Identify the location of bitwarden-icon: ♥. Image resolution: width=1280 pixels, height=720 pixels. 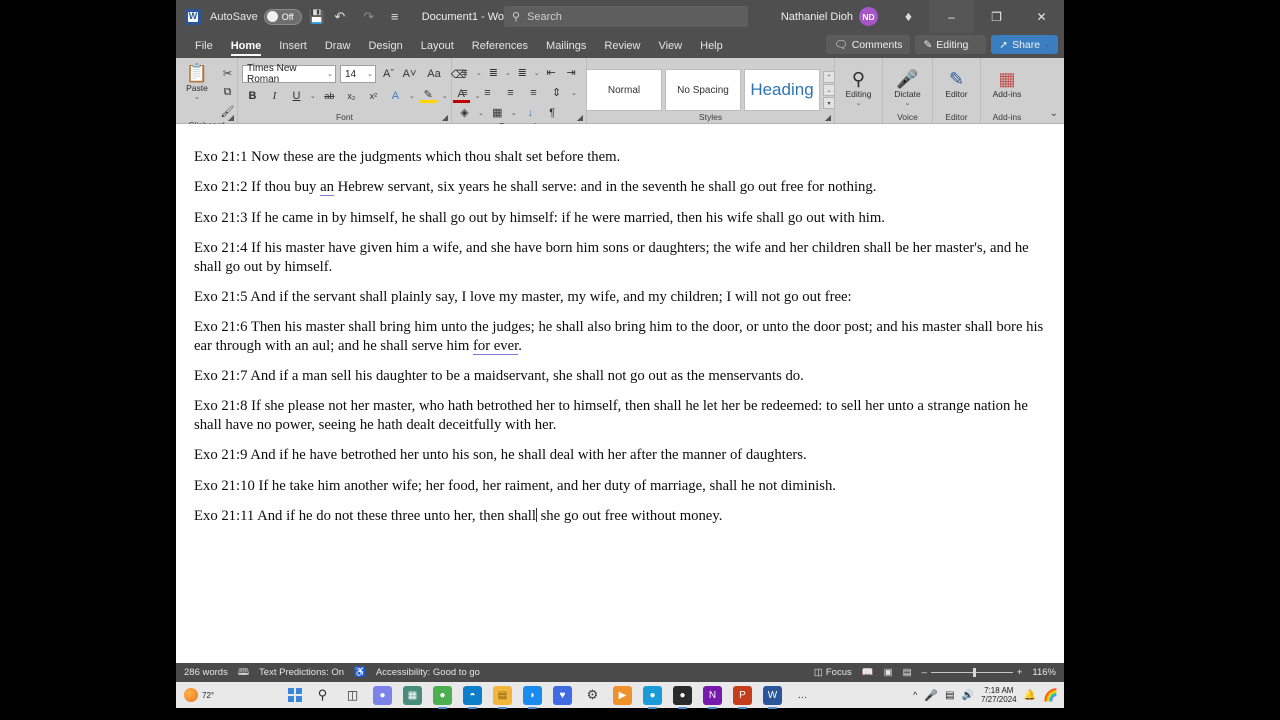
(562, 695).